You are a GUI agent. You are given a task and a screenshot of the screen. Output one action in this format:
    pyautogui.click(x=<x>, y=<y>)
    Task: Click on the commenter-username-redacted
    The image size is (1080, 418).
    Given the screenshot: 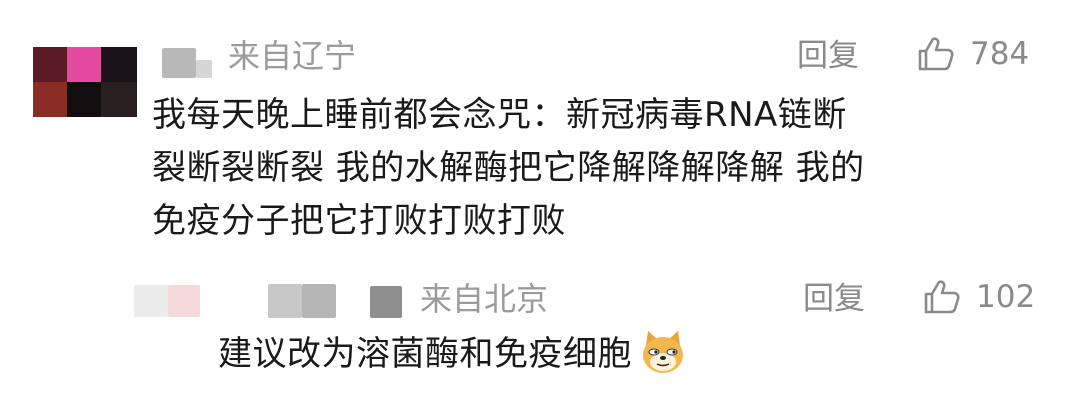 What is the action you would take?
    pyautogui.click(x=188, y=60)
    